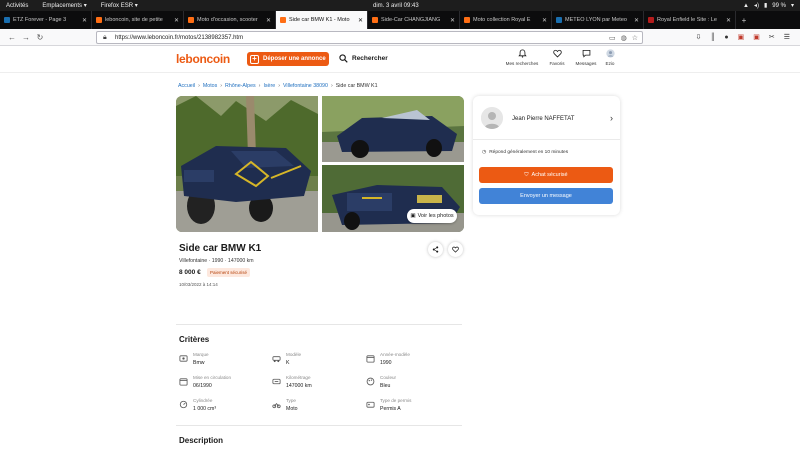 Image resolution: width=800 pixels, height=450 pixels. What do you see at coordinates (610, 63) in the screenshot?
I see `nav-label: Ezio` at bounding box center [610, 63].